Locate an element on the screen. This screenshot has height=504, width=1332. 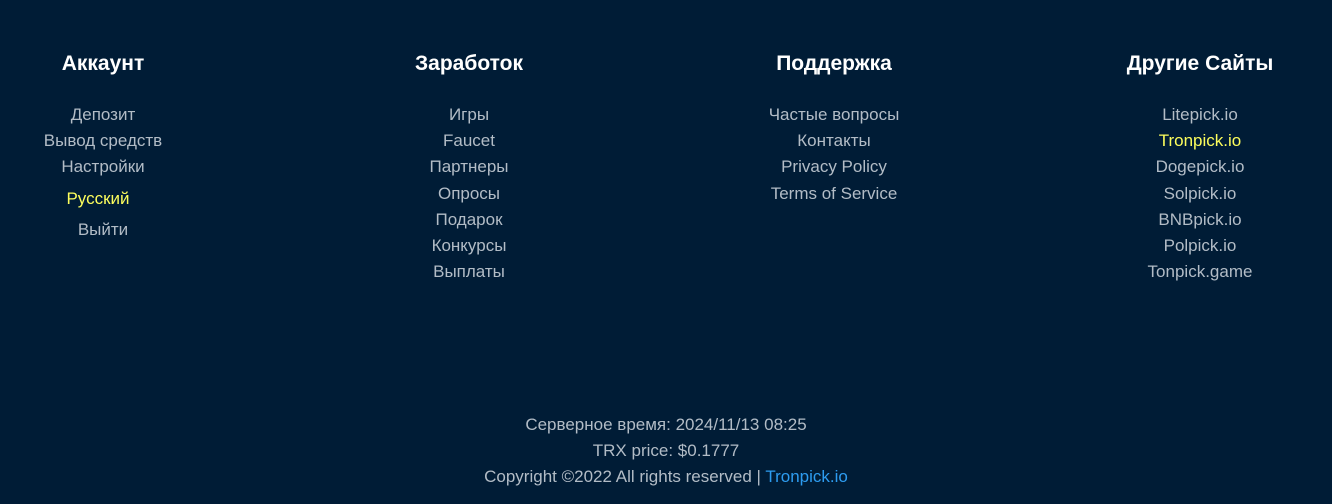
surveys-link: Опросы is located at coordinates (469, 193).